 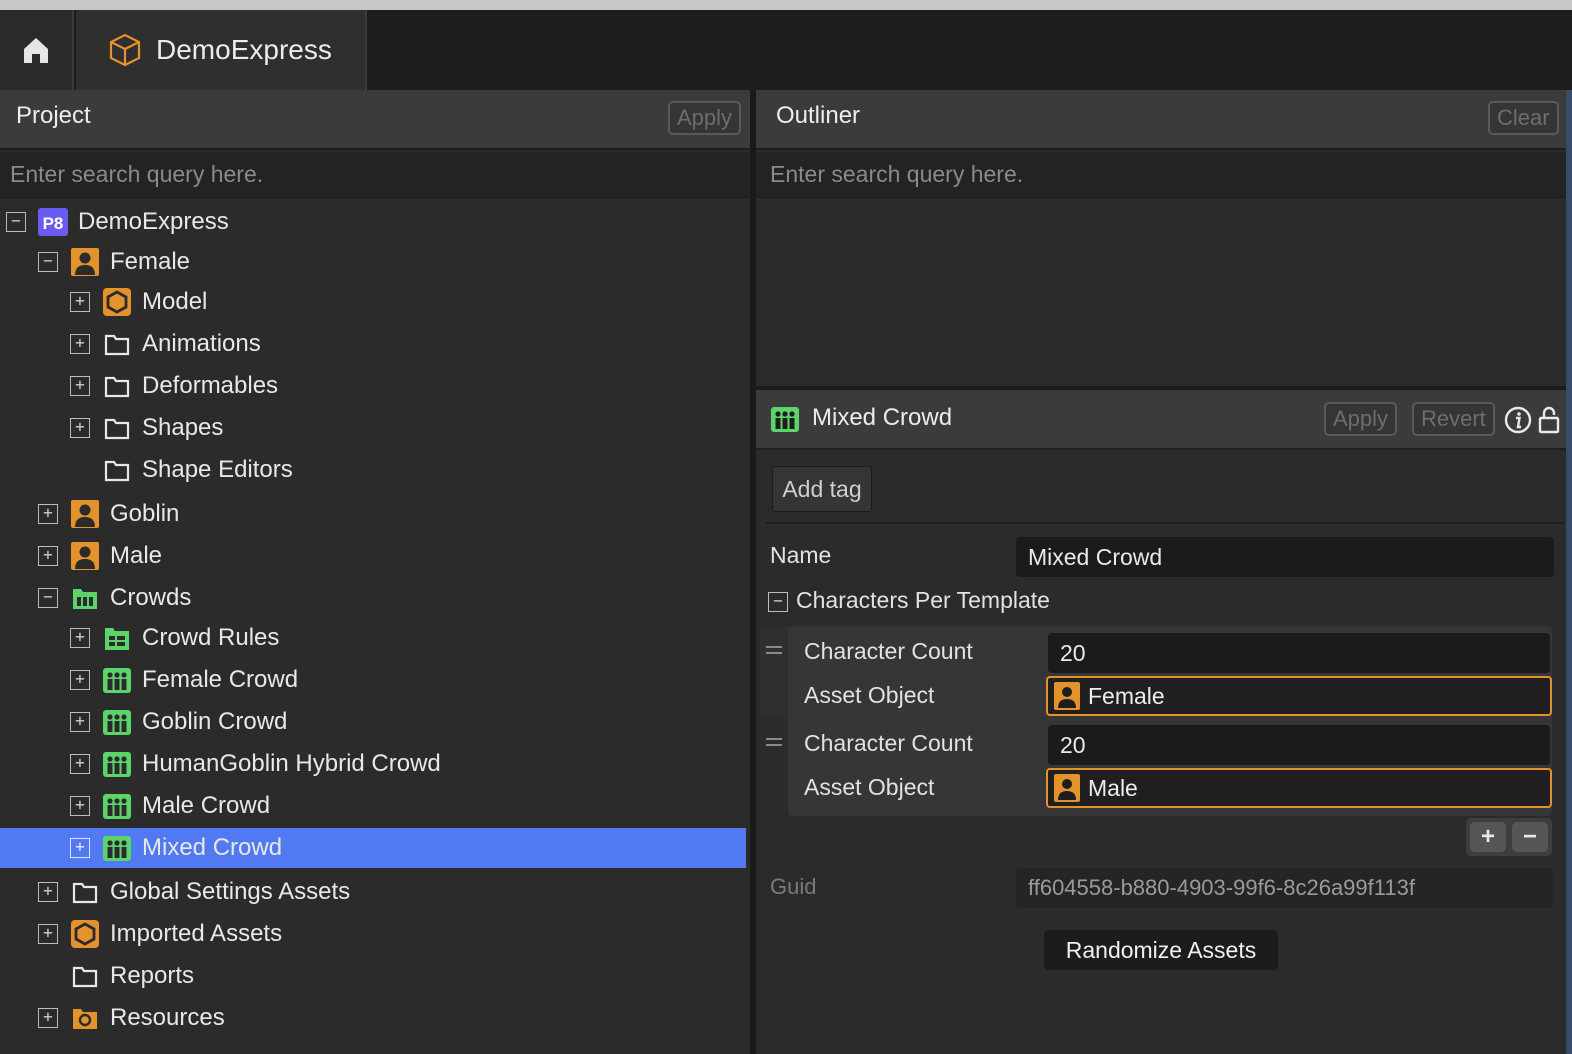 What do you see at coordinates (151, 597) in the screenshot?
I see `tree-item-label: Crowds` at bounding box center [151, 597].